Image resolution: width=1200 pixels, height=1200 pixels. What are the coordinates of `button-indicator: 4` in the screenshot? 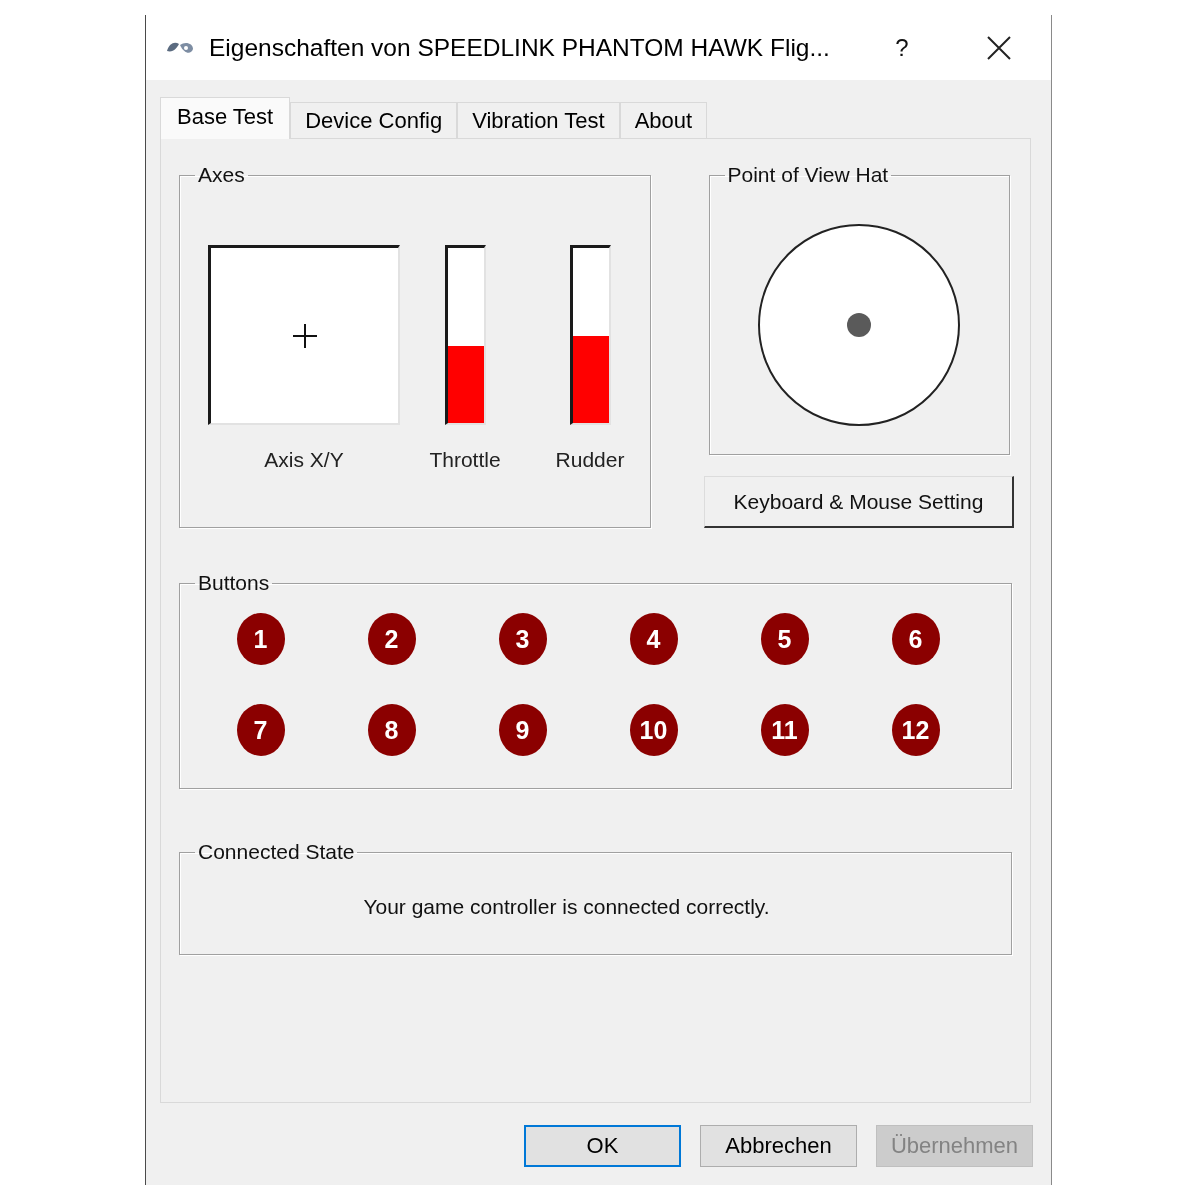 It's located at (653, 639).